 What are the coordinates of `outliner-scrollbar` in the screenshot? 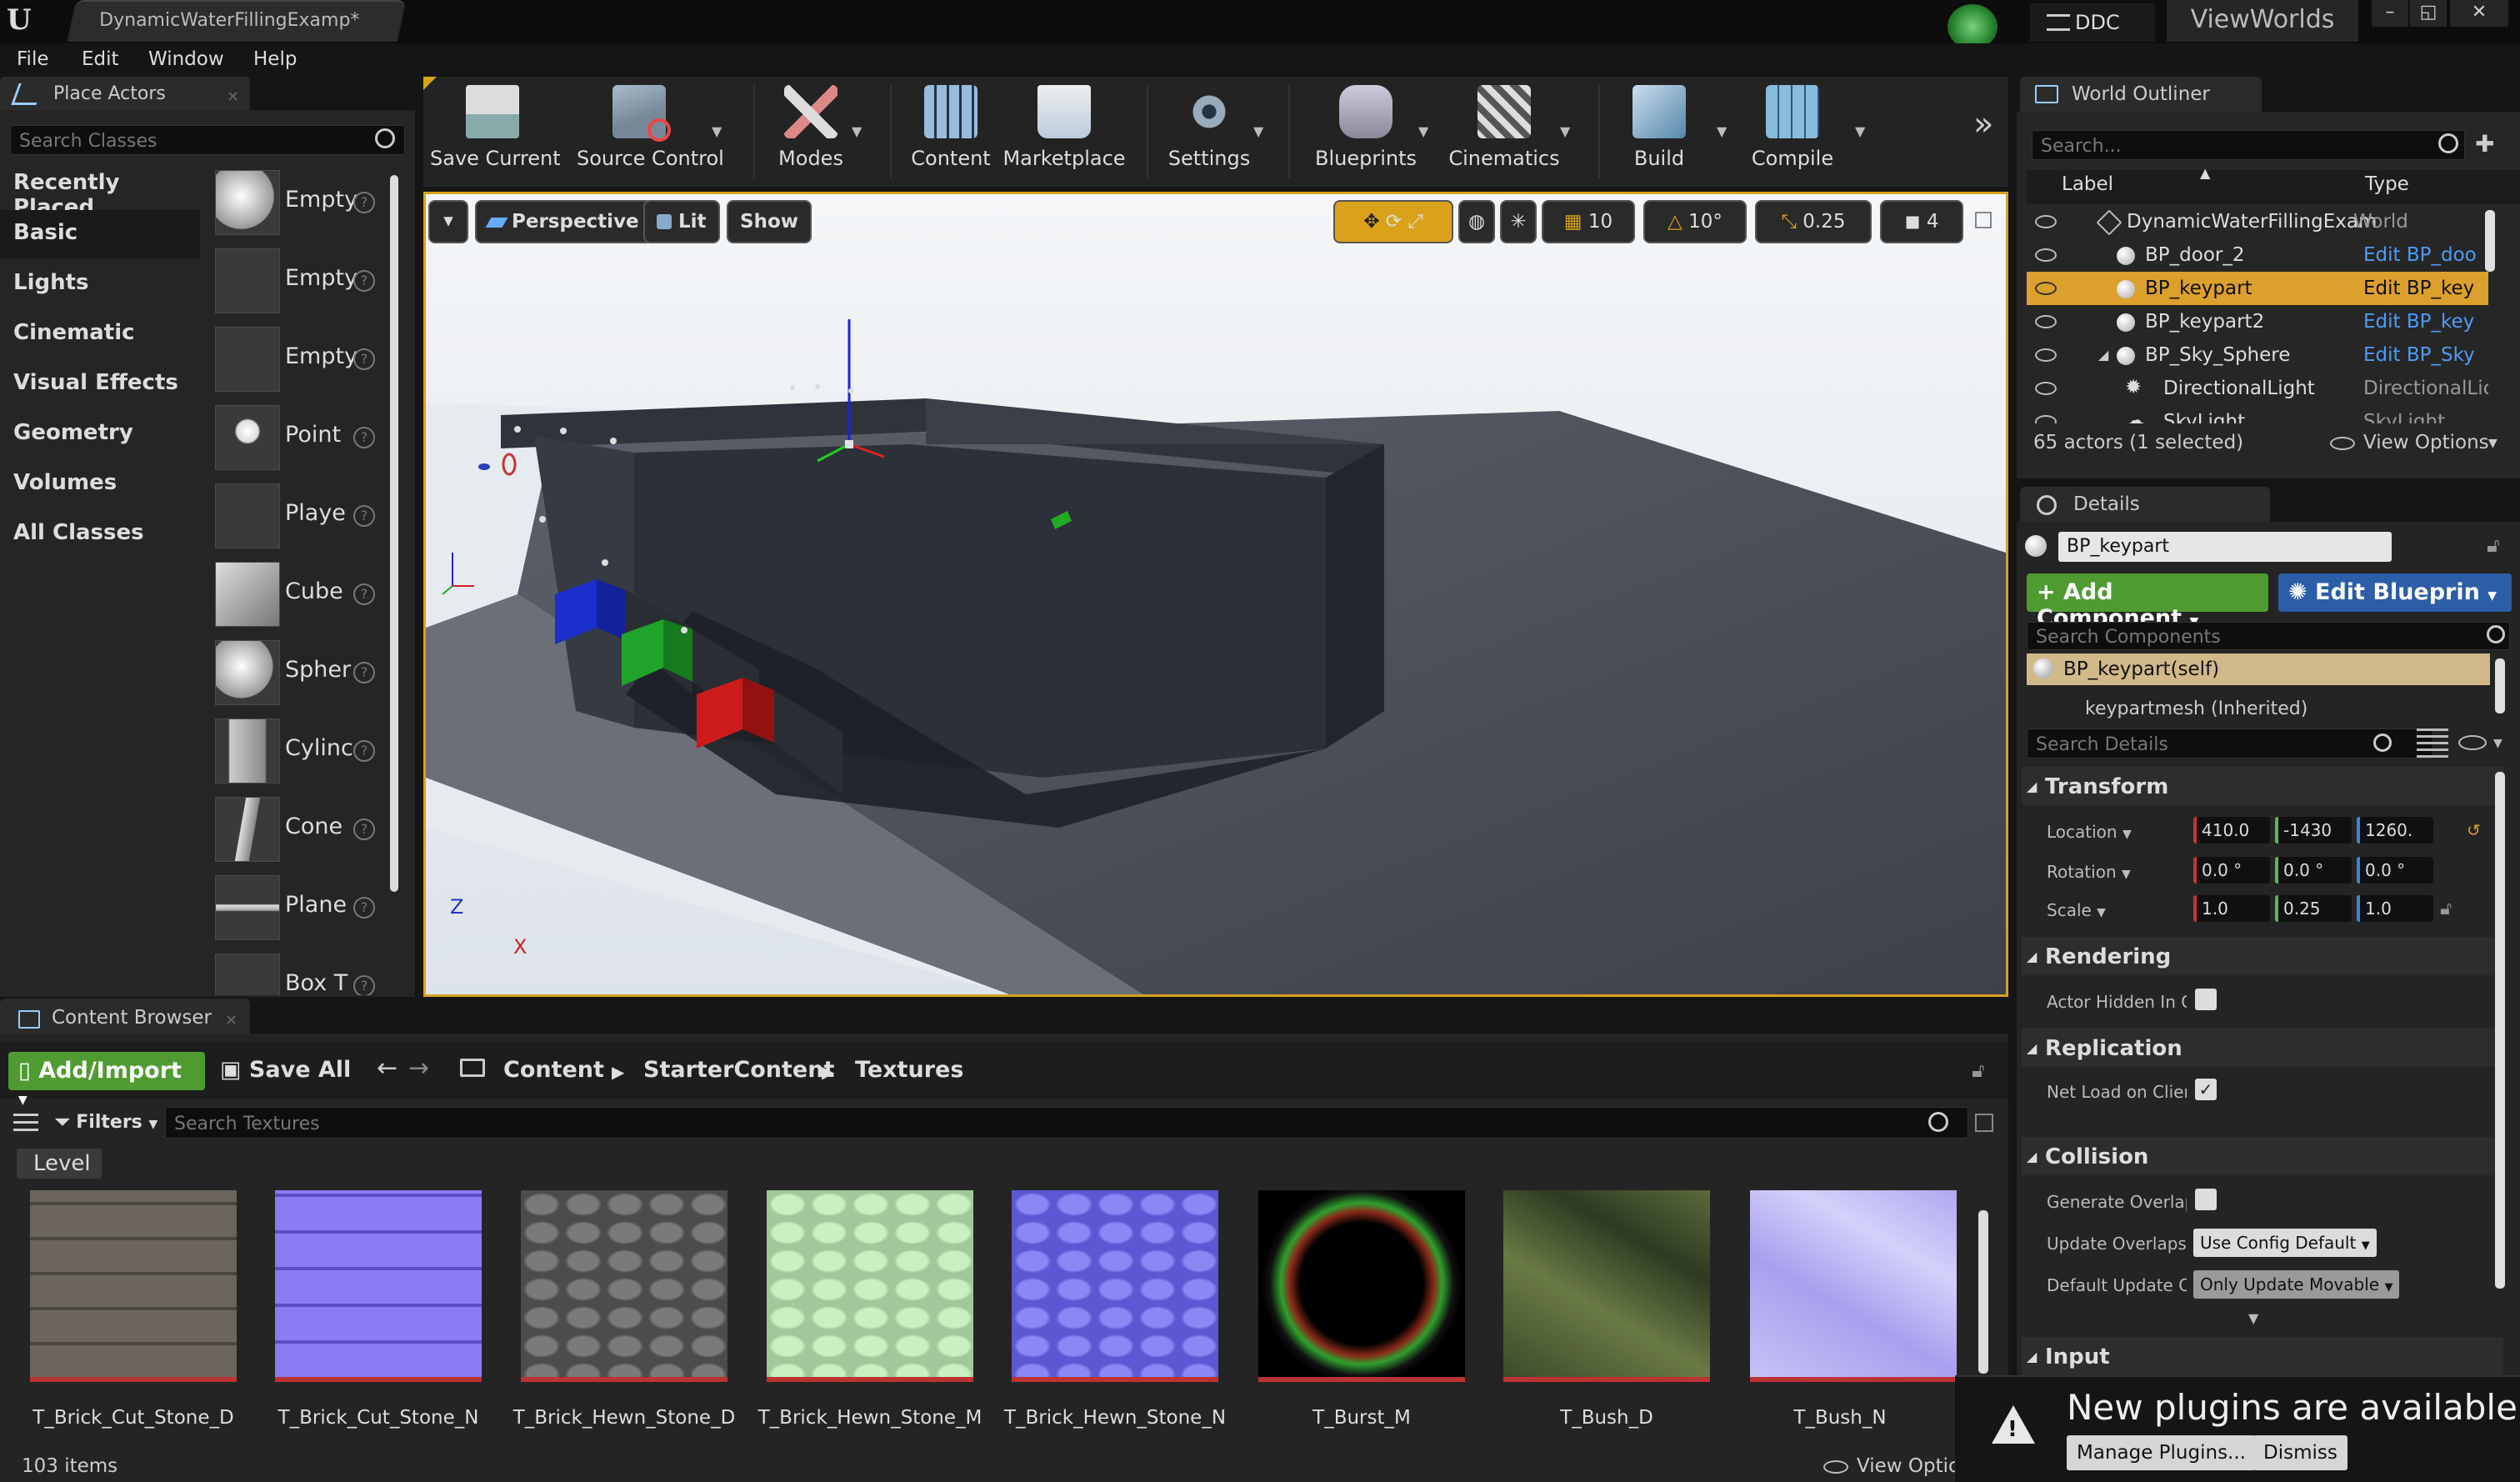 It's located at (2490, 241).